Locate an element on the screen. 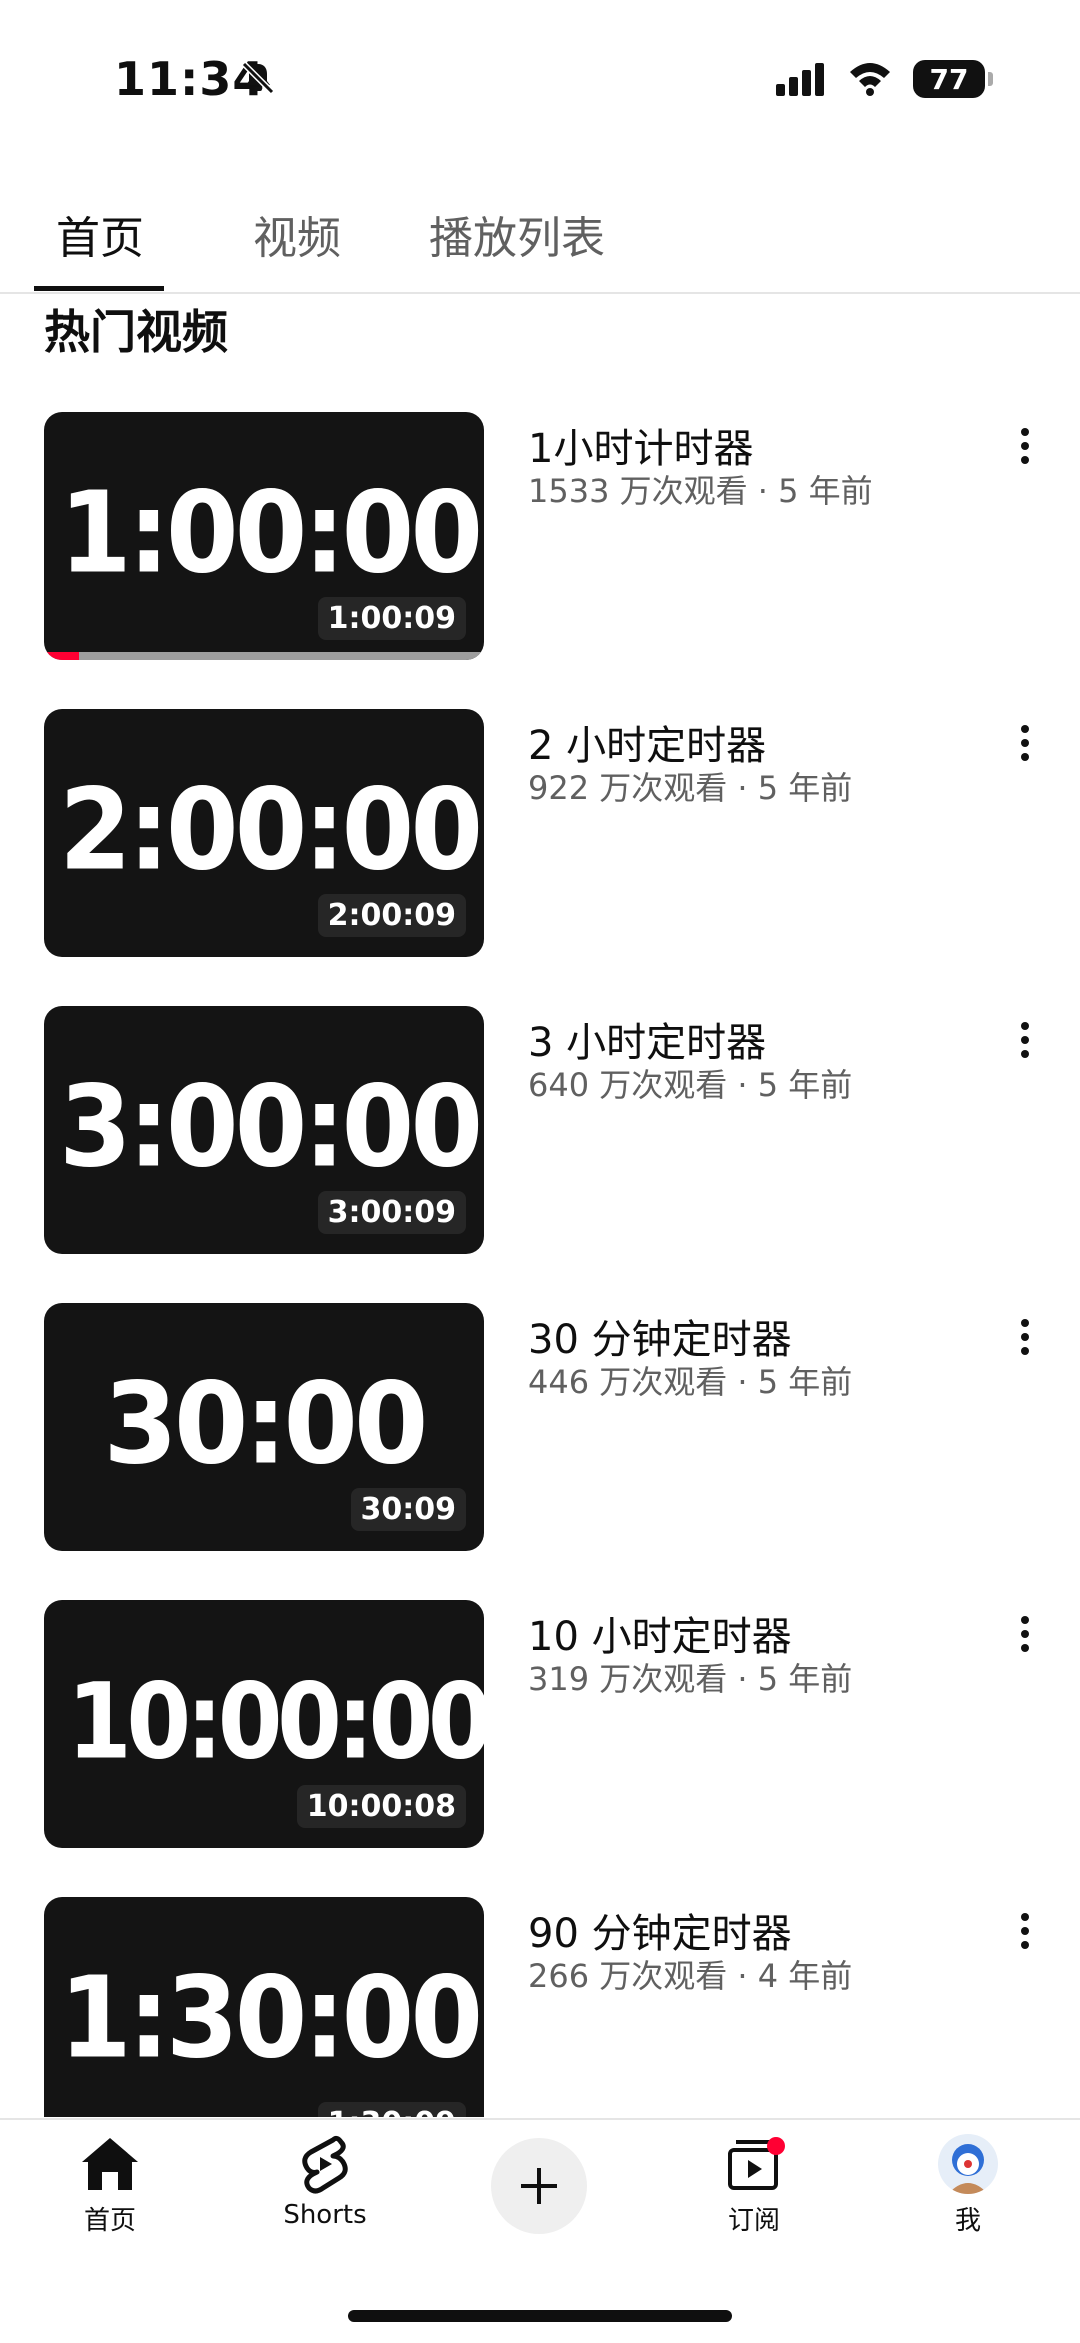 The height and width of the screenshot is (2343, 1080). video-item: 1:00:00 1:00:09 1小时计时器 1533 万次观看 · 5 年前 is located at coordinates (540, 537).